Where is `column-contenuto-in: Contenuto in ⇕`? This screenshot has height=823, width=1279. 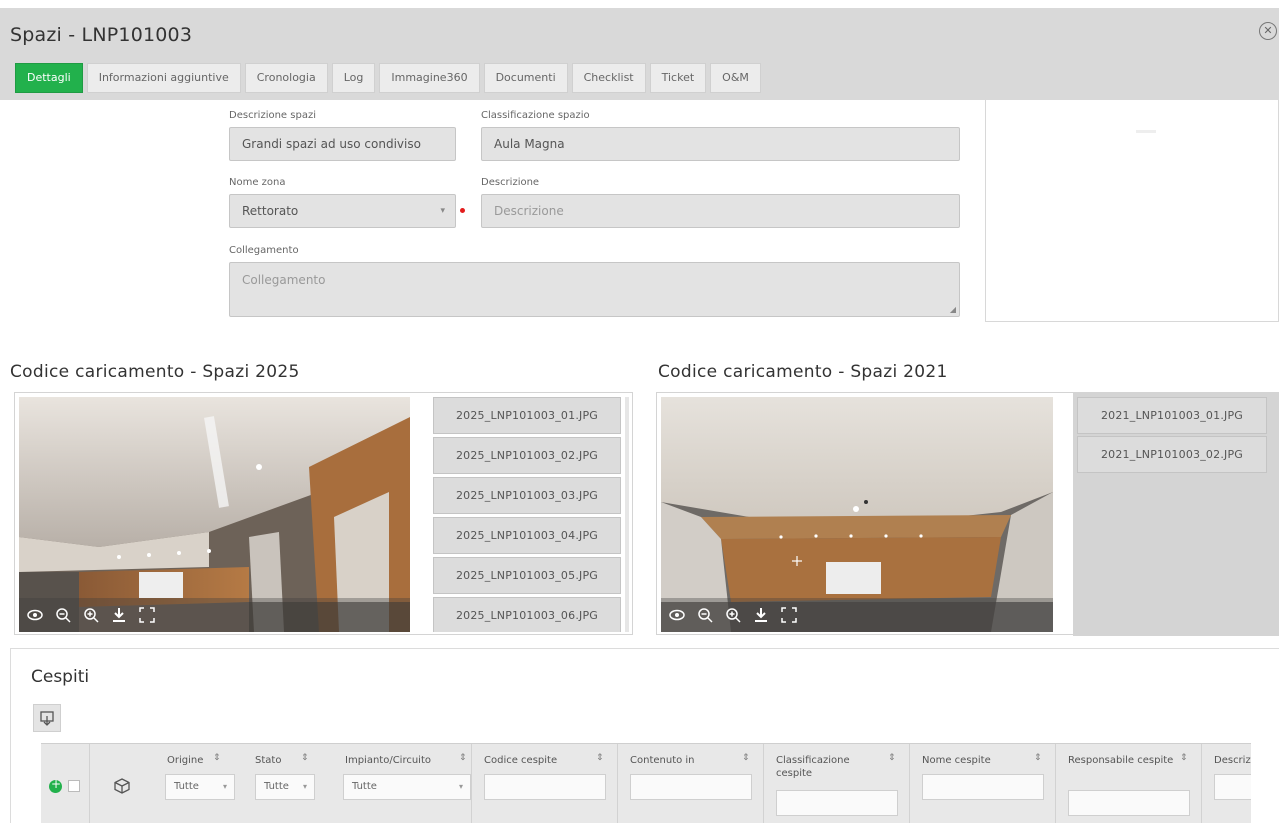 column-contenuto-in: Contenuto in ⇕ is located at coordinates (690, 783).